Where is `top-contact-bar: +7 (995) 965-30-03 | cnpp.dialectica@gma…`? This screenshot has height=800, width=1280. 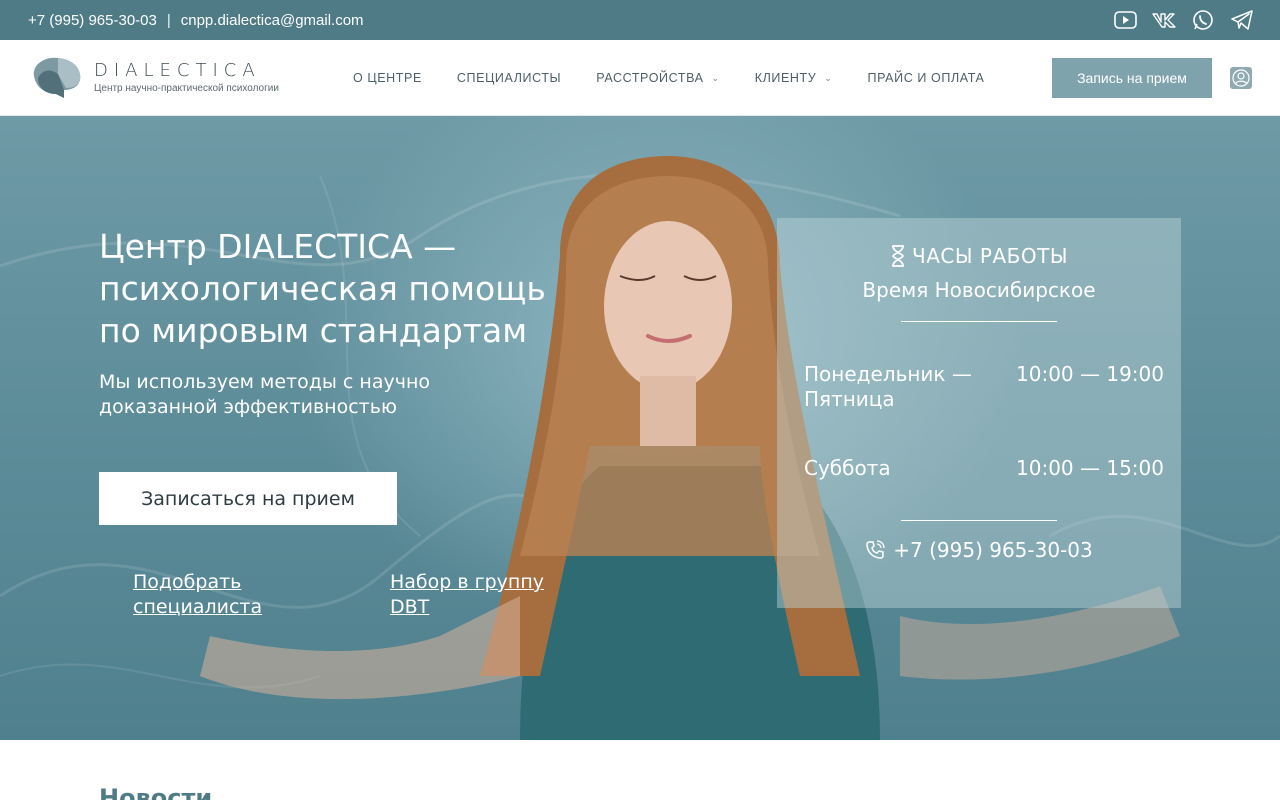 top-contact-bar: +7 (995) 965-30-03 | cnpp.dialectica@gma… is located at coordinates (640, 20).